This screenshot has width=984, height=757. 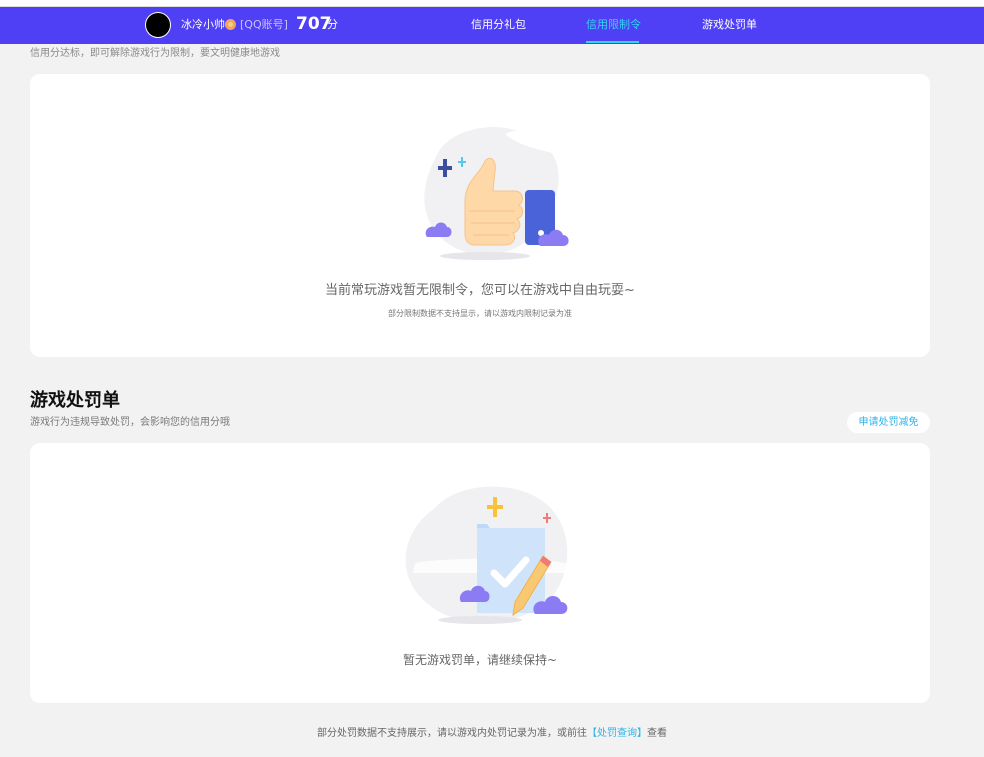 I want to click on tab-credit-restriction: 信用限制令, so click(x=613, y=25).